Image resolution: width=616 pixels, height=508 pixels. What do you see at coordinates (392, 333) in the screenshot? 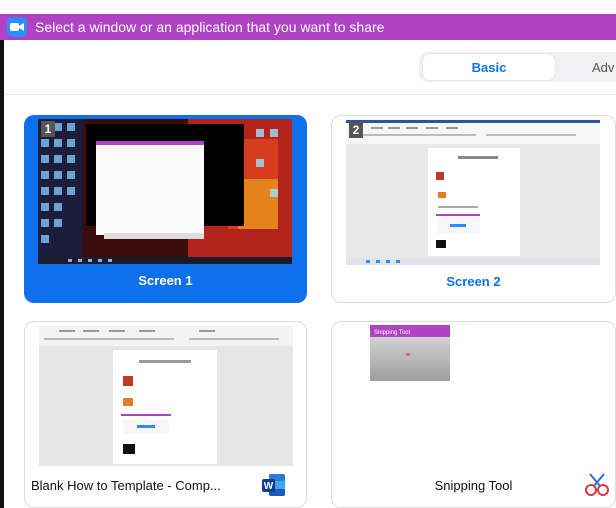
I see `svg-text: Snipping Tool` at bounding box center [392, 333].